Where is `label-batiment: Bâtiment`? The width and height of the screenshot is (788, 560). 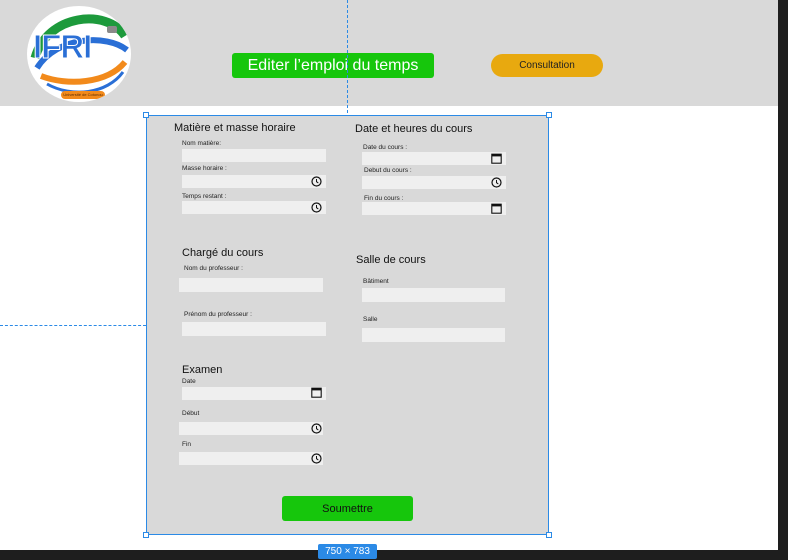
label-batiment: Bâtiment is located at coordinates (376, 281).